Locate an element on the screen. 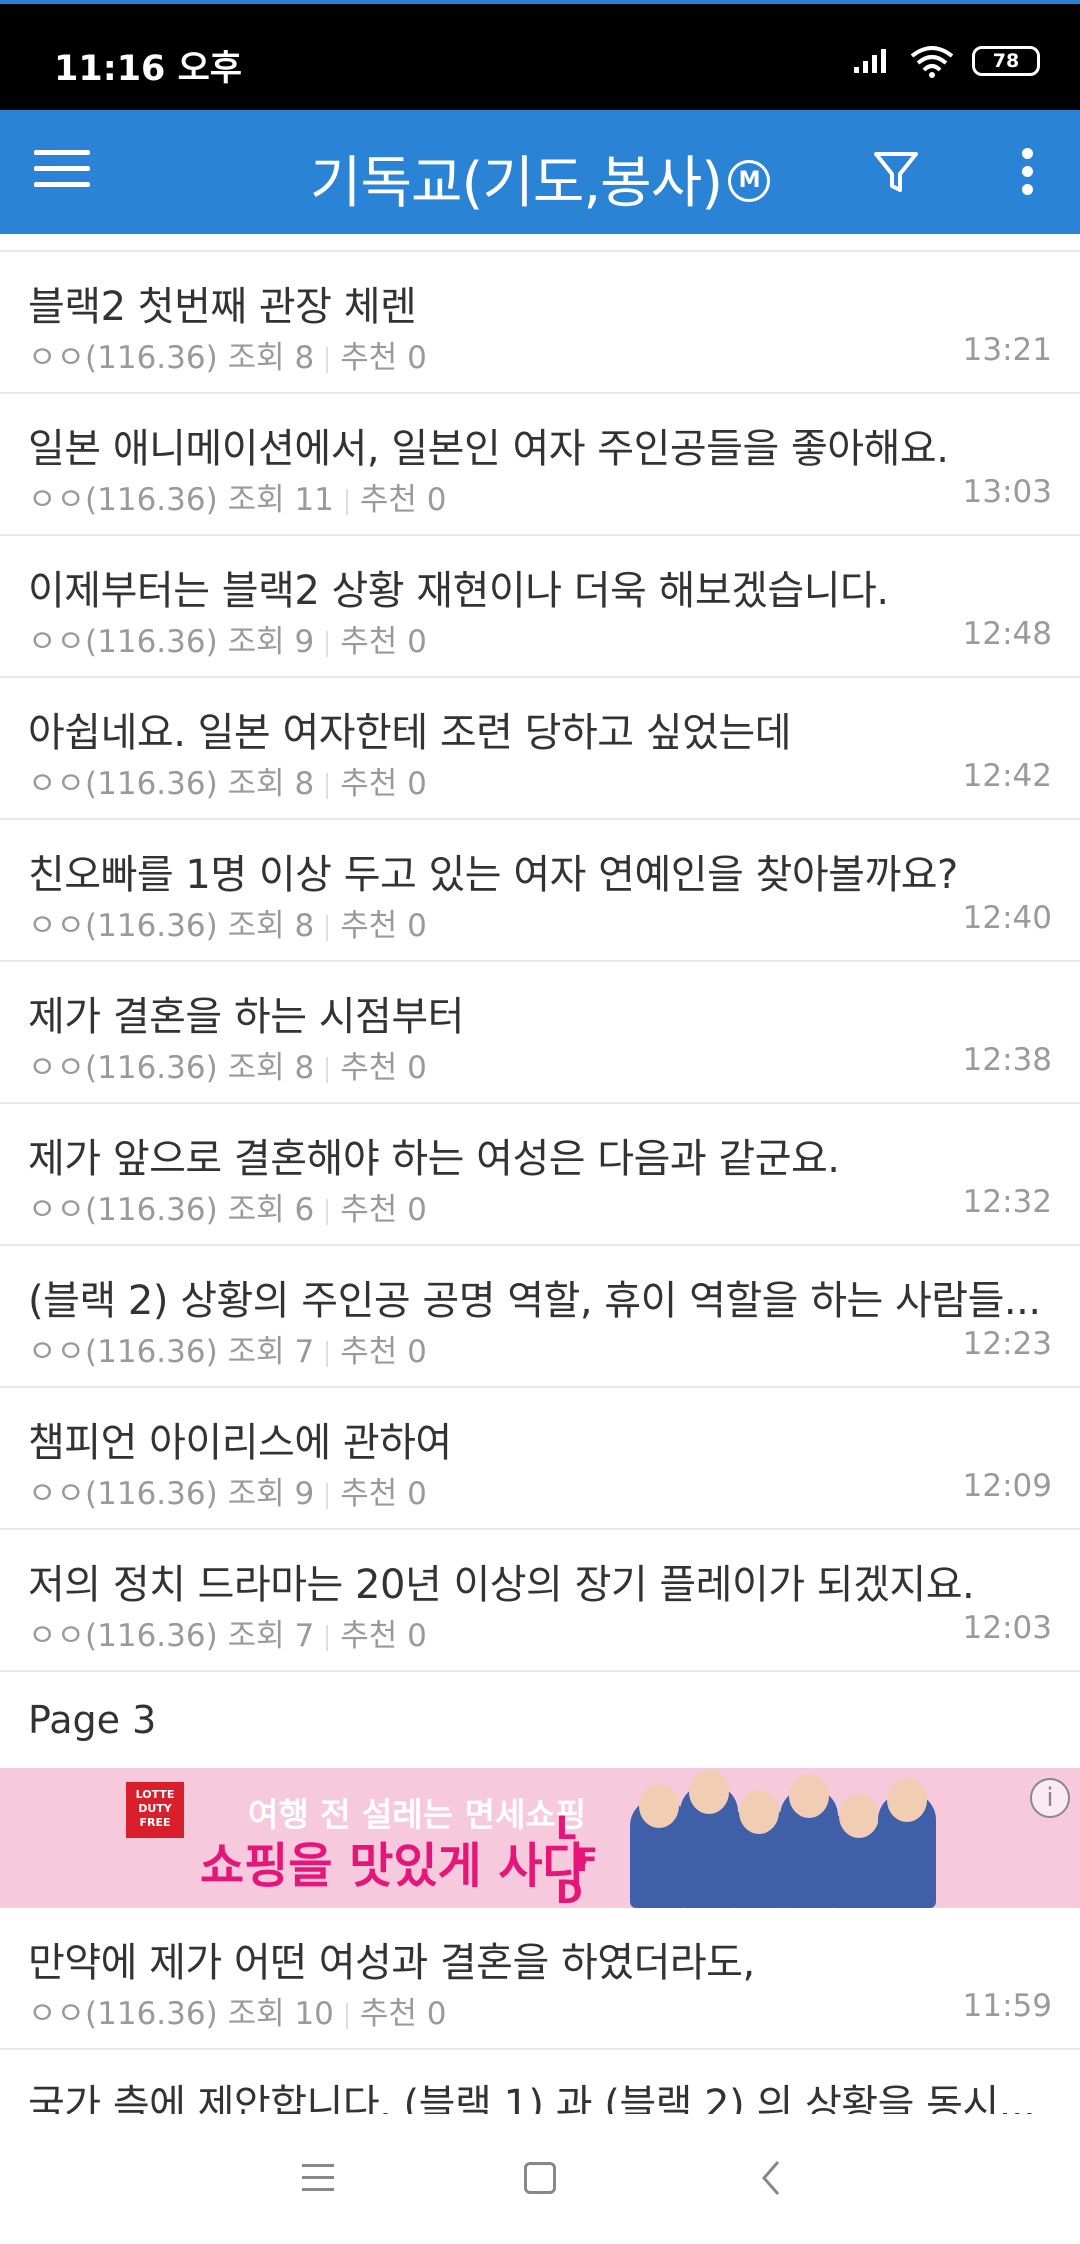 The height and width of the screenshot is (2244, 1080). post-title: 제가 결혼을 하는 시점부터 is located at coordinates (246, 1017).